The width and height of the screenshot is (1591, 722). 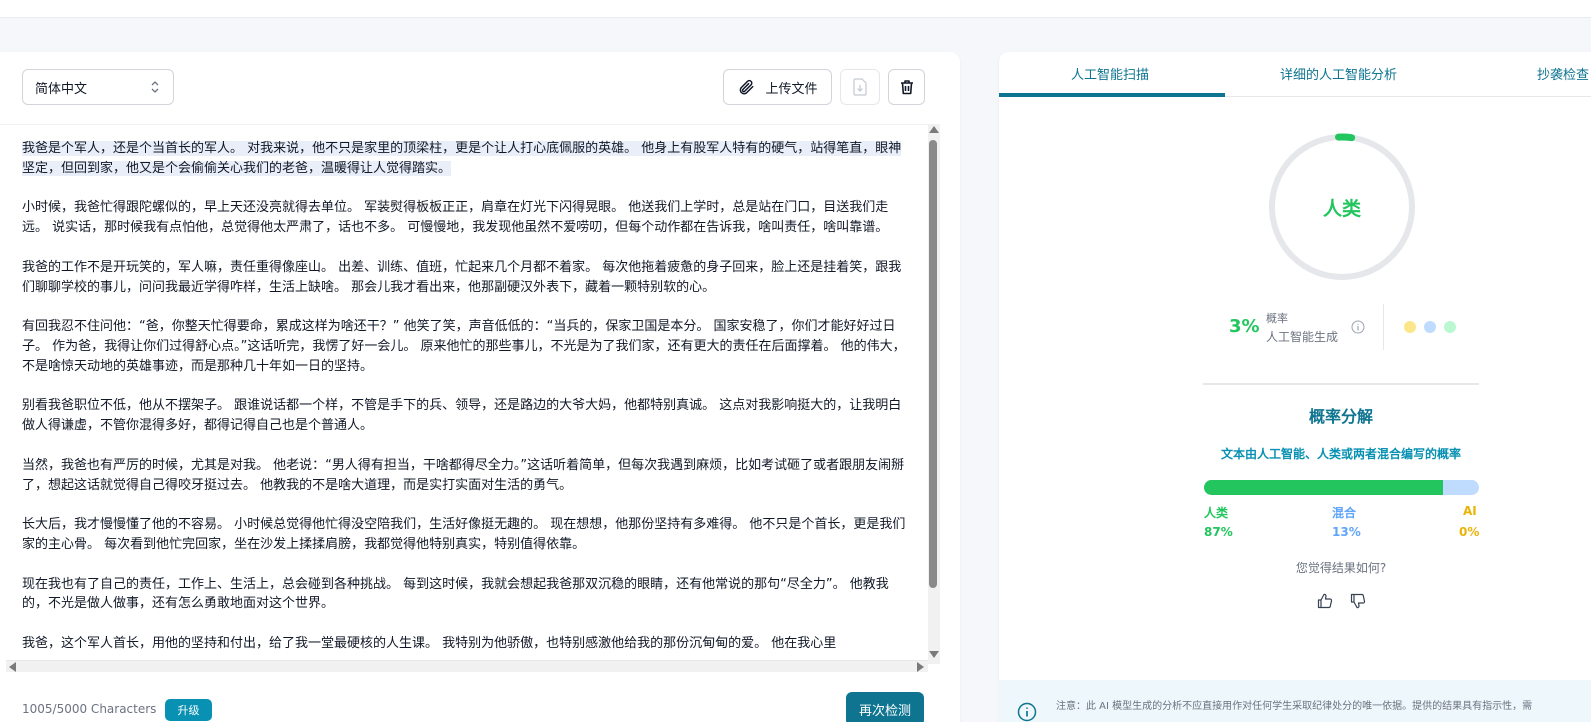 I want to click on horizontal-scrollbar, so click(x=467, y=666).